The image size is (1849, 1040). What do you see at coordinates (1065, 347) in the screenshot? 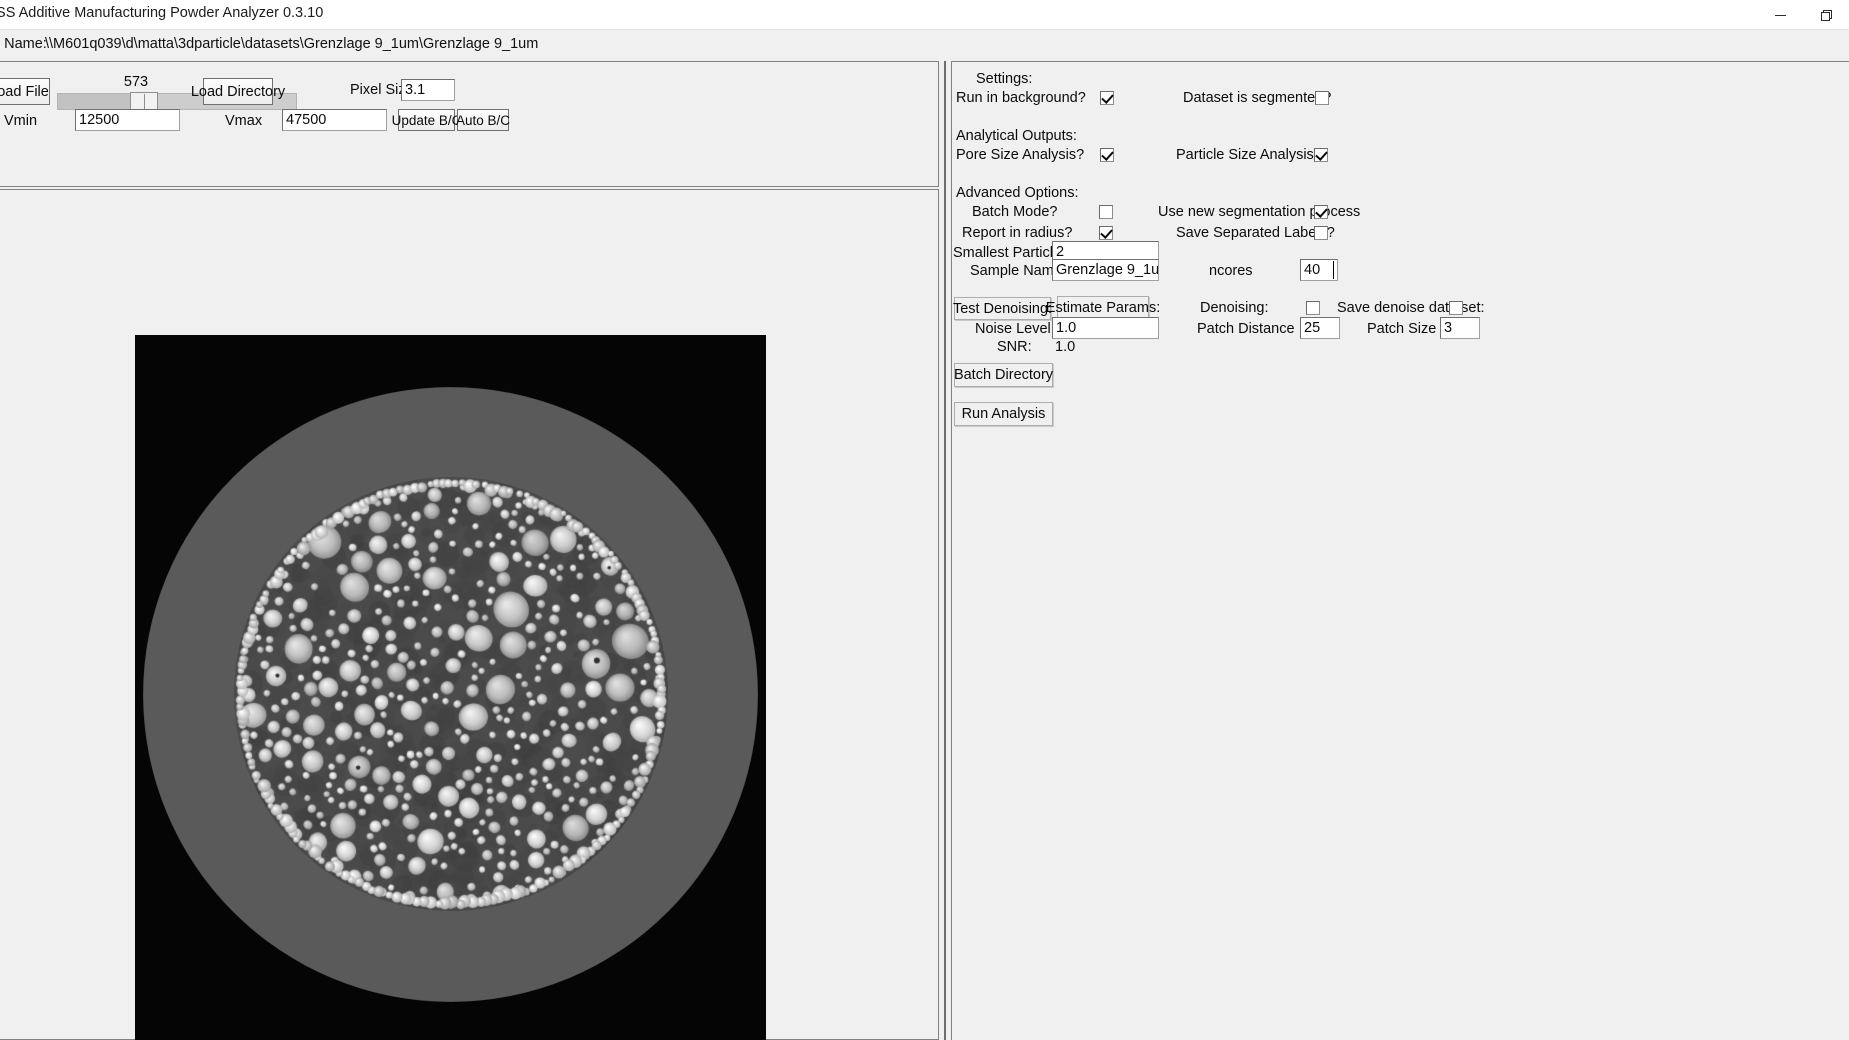
I see `snr-value: 1.0` at bounding box center [1065, 347].